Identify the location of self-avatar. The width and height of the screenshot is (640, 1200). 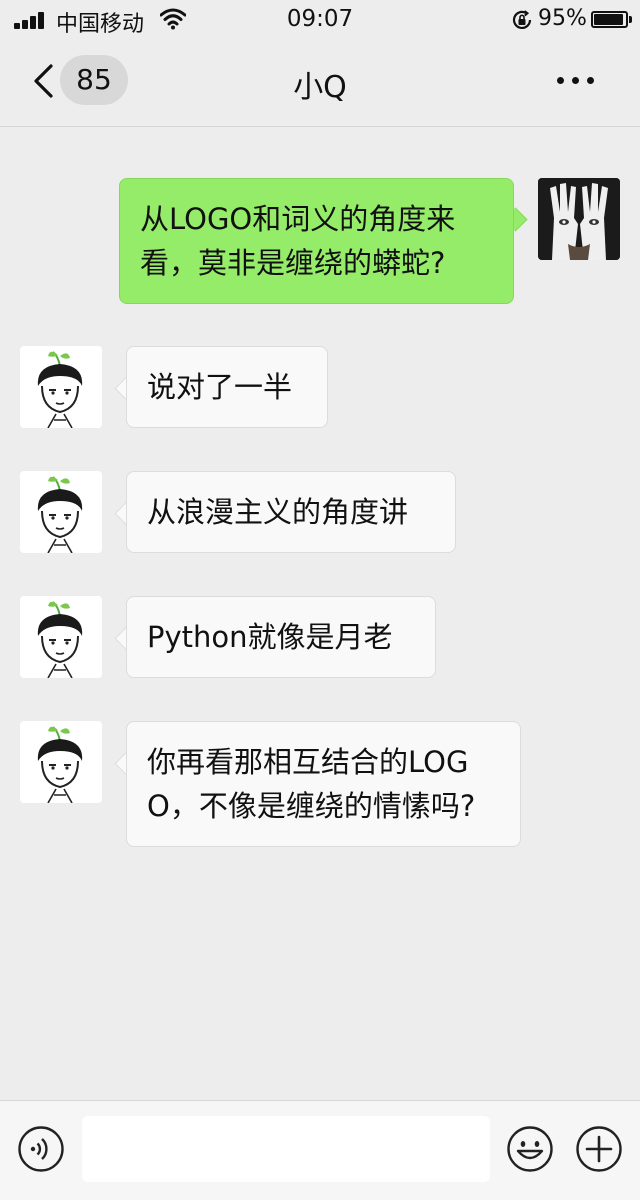
(579, 219).